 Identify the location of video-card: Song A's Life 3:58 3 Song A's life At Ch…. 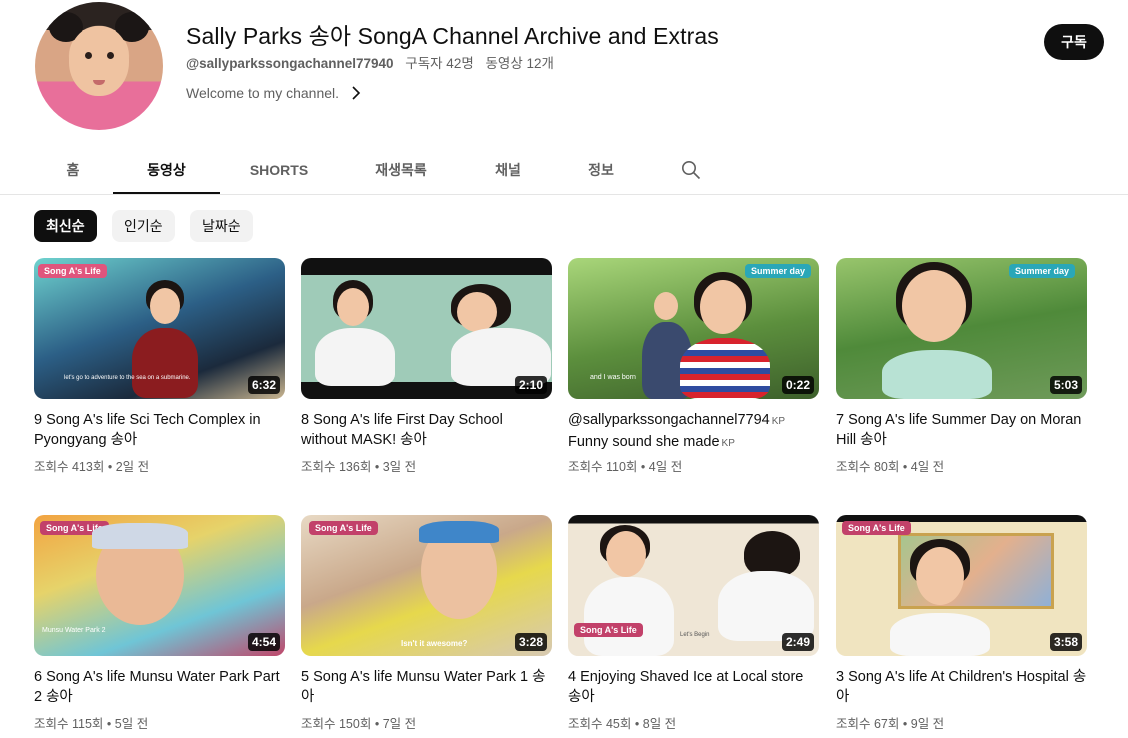
(961, 623).